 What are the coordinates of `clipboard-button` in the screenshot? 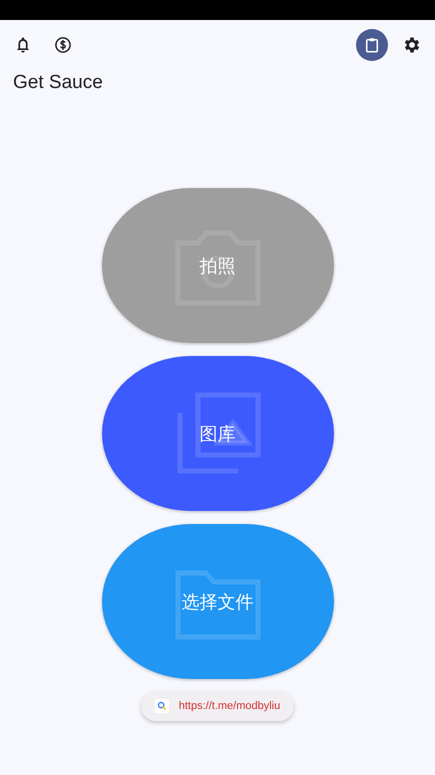 It's located at (372, 45).